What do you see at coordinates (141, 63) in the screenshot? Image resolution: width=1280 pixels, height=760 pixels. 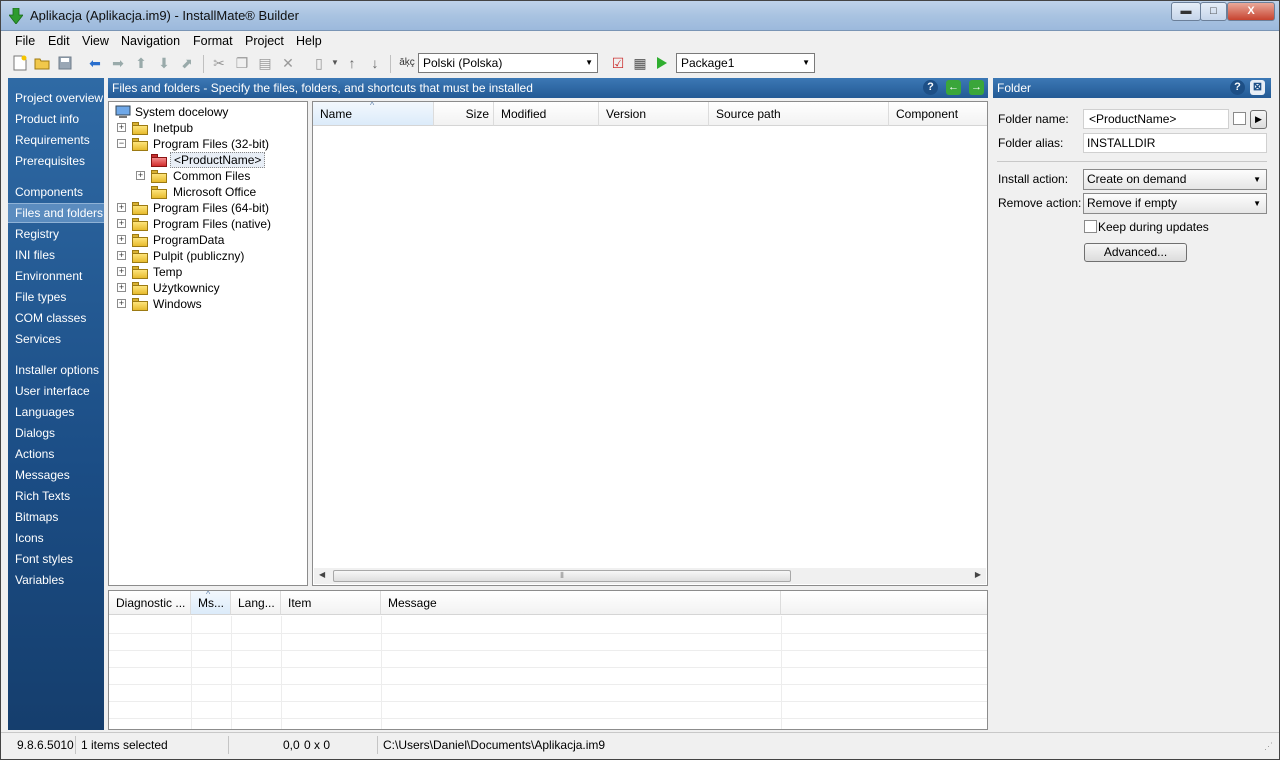 I see `up-arrow-icon: ⬆` at bounding box center [141, 63].